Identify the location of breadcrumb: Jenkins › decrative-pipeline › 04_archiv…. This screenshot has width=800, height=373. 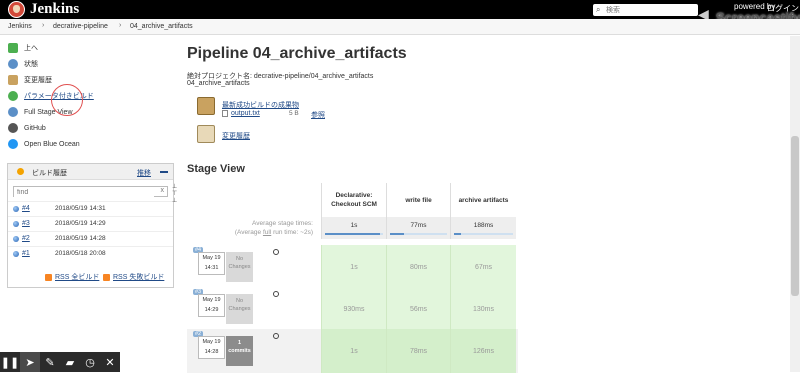
(400, 27).